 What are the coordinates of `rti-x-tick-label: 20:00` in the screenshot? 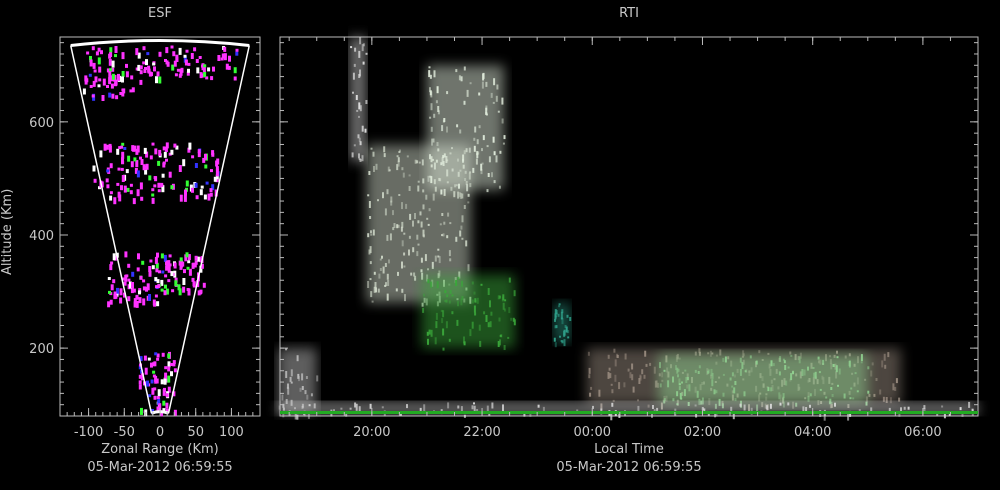 It's located at (371, 432).